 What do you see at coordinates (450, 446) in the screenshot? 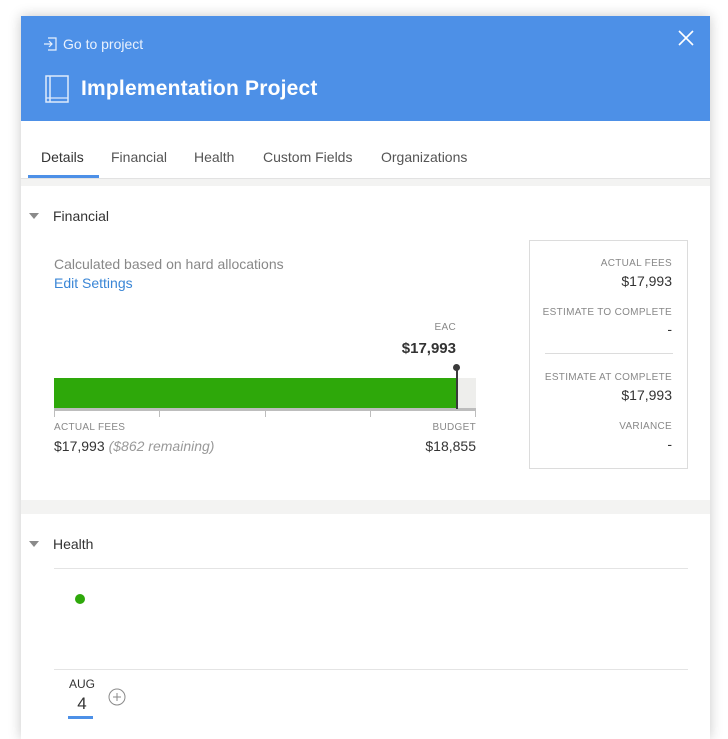
I see `budget-value: $18,855` at bounding box center [450, 446].